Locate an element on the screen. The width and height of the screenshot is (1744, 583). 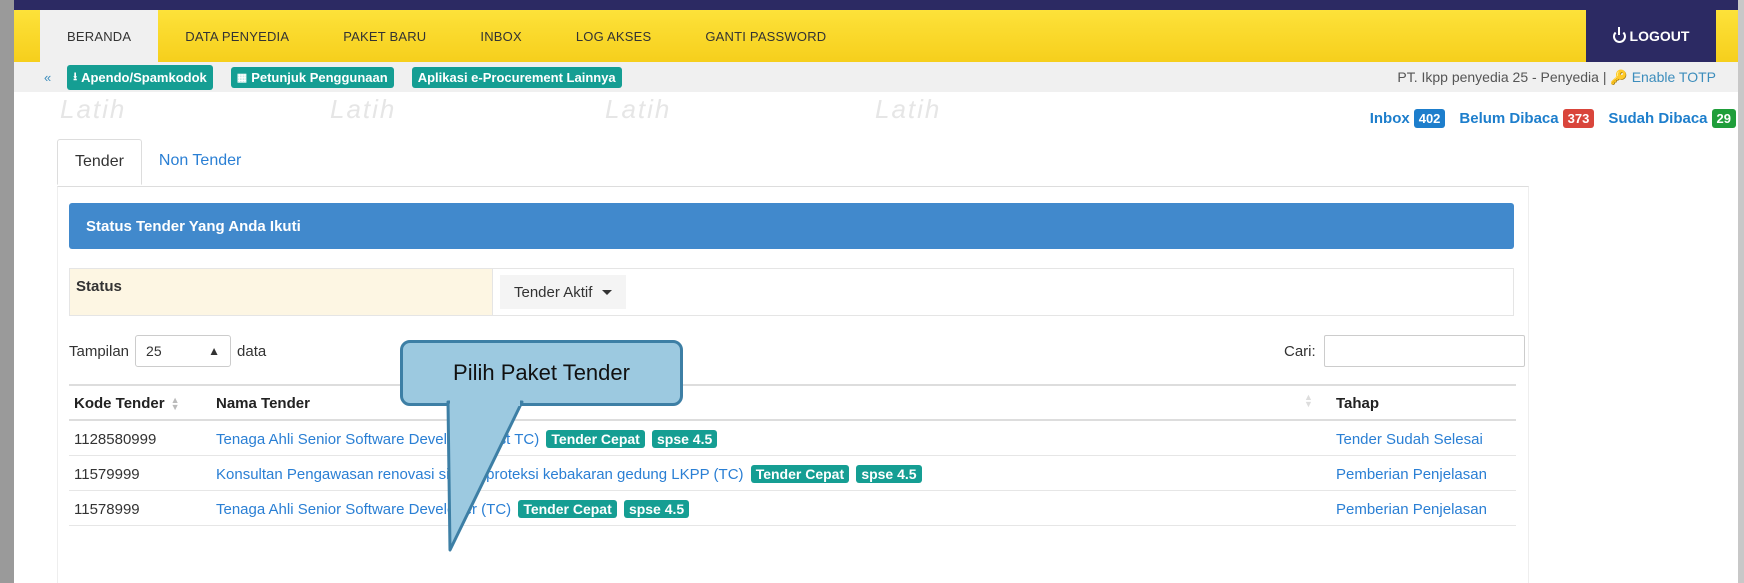
tender-tabs: Tender Non Tender is located at coordinates (157, 162).